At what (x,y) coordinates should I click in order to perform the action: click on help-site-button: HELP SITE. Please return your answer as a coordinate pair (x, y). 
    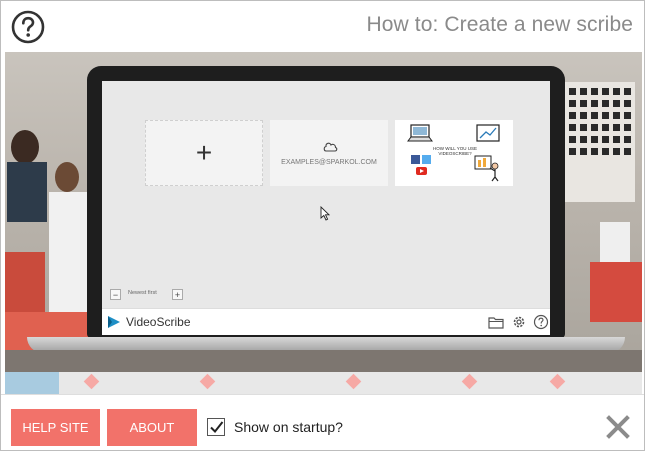
    Looking at the image, I should click on (55, 427).